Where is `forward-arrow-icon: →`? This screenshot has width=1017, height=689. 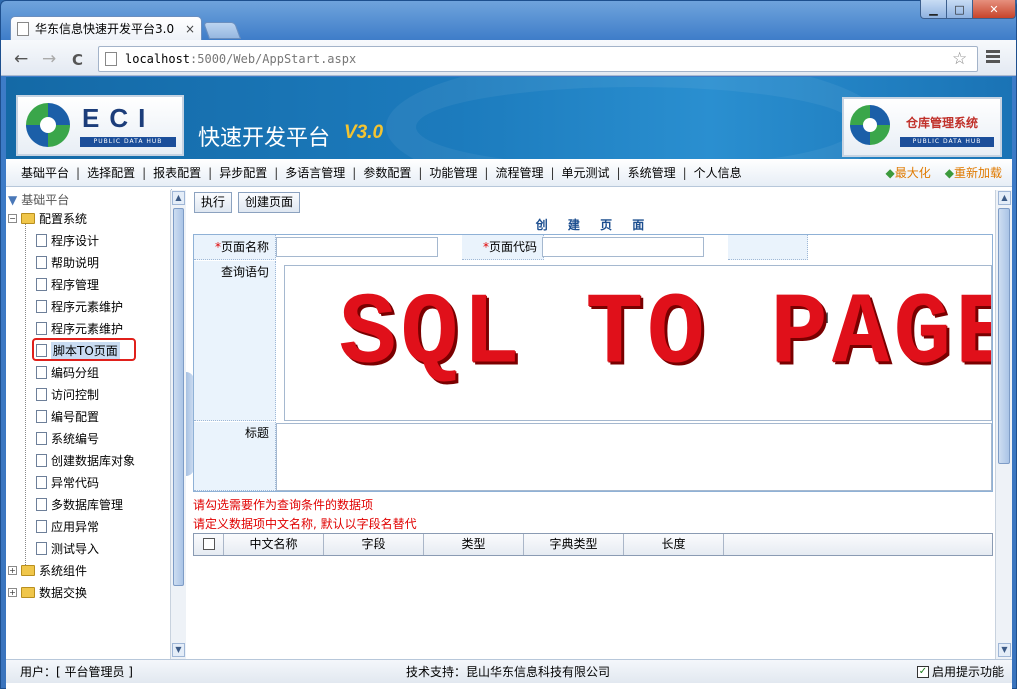 forward-arrow-icon: → is located at coordinates (49, 59).